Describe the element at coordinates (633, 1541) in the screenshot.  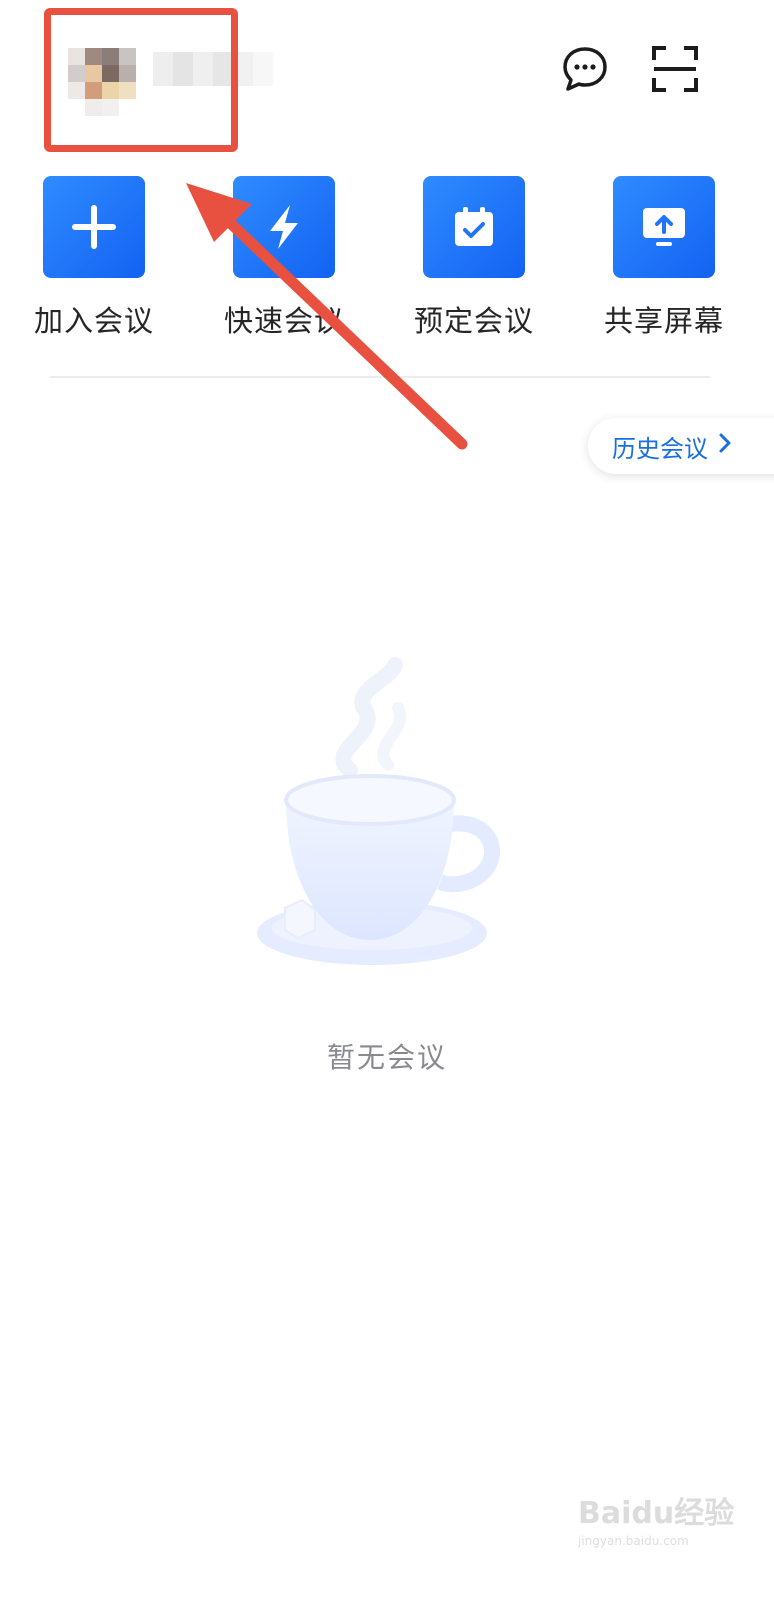
I see `watermark-url: jingyan.baidu.com` at that location.